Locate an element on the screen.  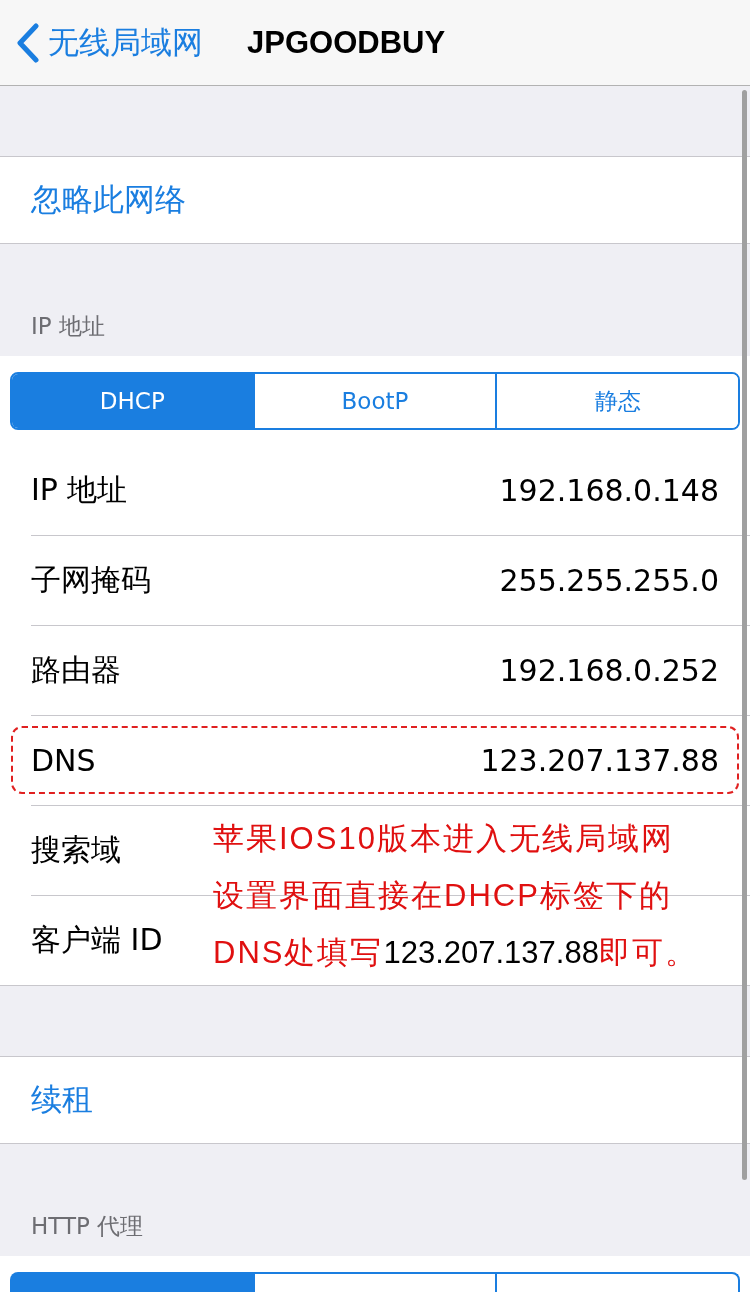
renew-lease-cell: 续租 is located at coordinates (375, 1100).